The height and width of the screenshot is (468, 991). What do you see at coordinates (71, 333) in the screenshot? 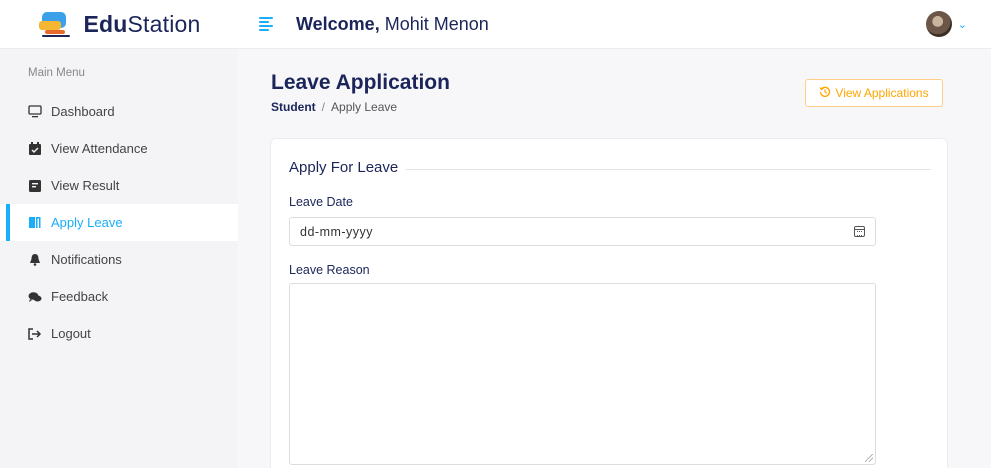
I see `sidebar-item-label: Logout` at bounding box center [71, 333].